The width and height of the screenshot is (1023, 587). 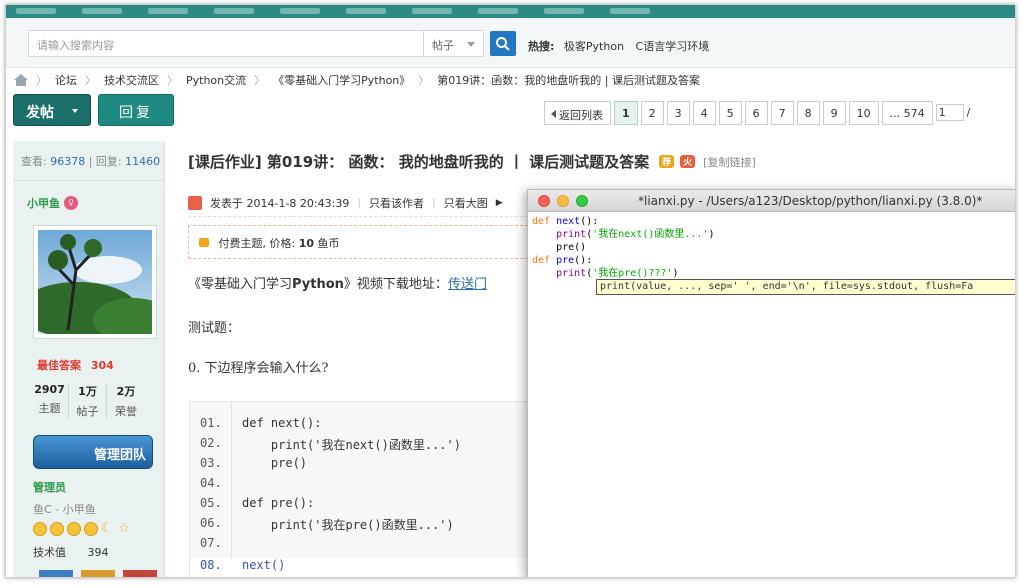 I want to click on hot-search-link: 极客Python, so click(x=594, y=46).